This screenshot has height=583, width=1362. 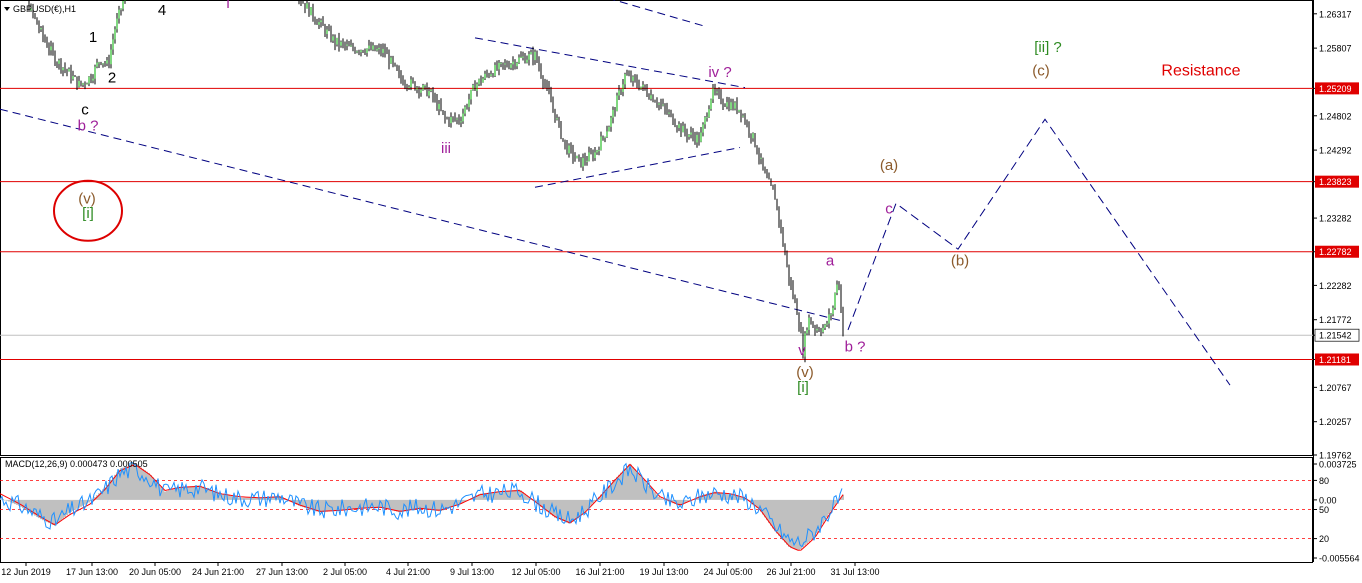 I want to click on wave-label: iv ?, so click(x=719, y=72).